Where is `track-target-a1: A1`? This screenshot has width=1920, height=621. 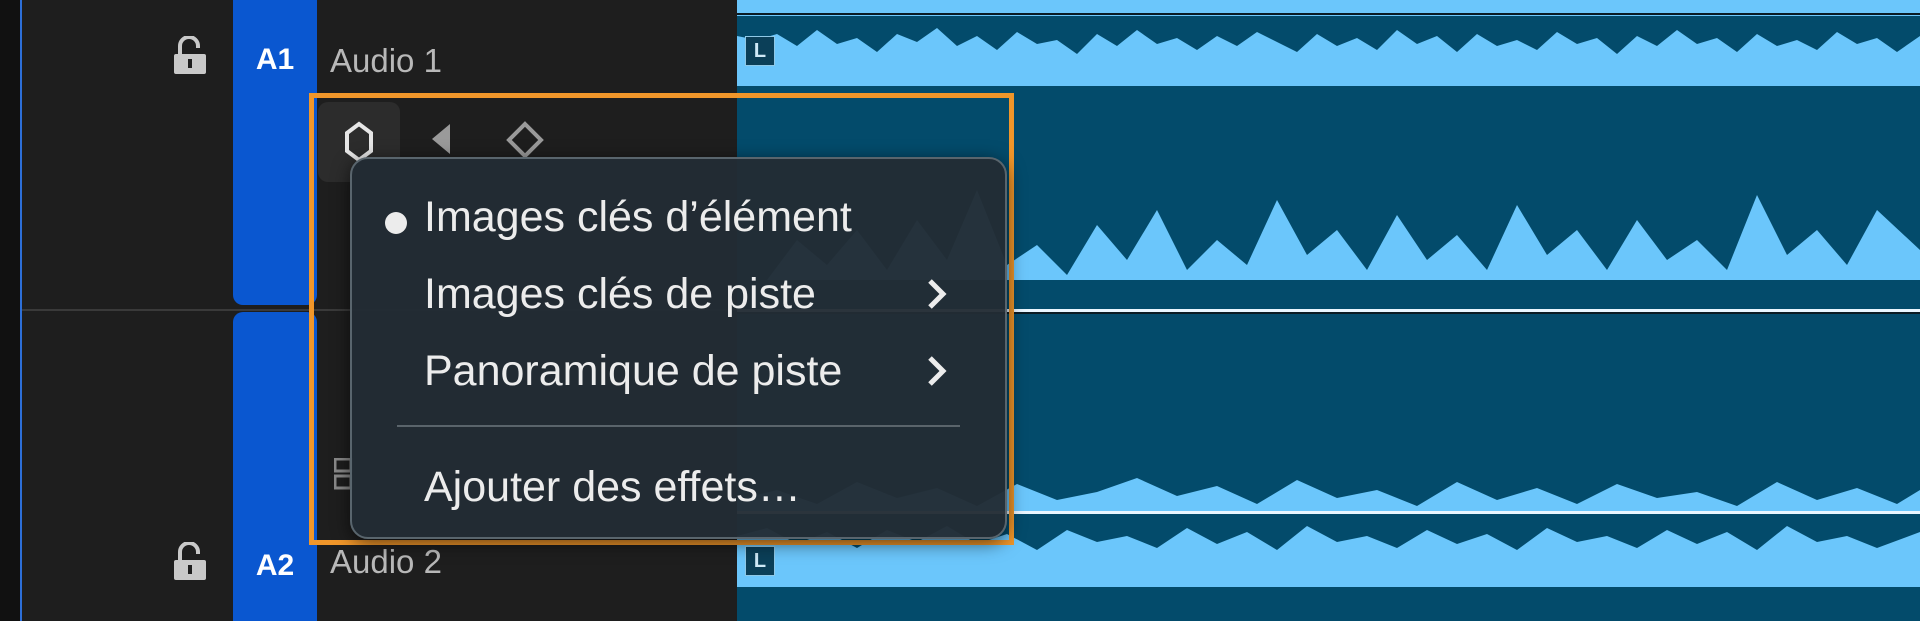
track-target-a1: A1 is located at coordinates (275, 152).